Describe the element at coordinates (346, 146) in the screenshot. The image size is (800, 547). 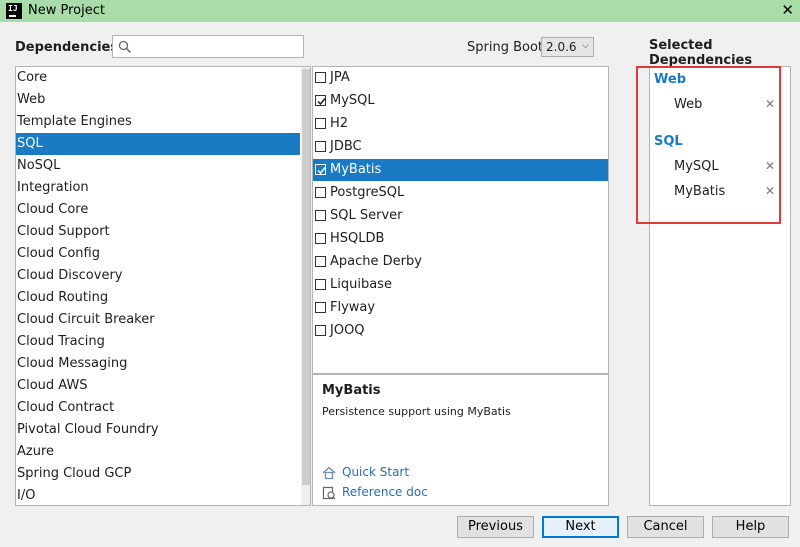
I see `dependency-label: JDBC` at that location.